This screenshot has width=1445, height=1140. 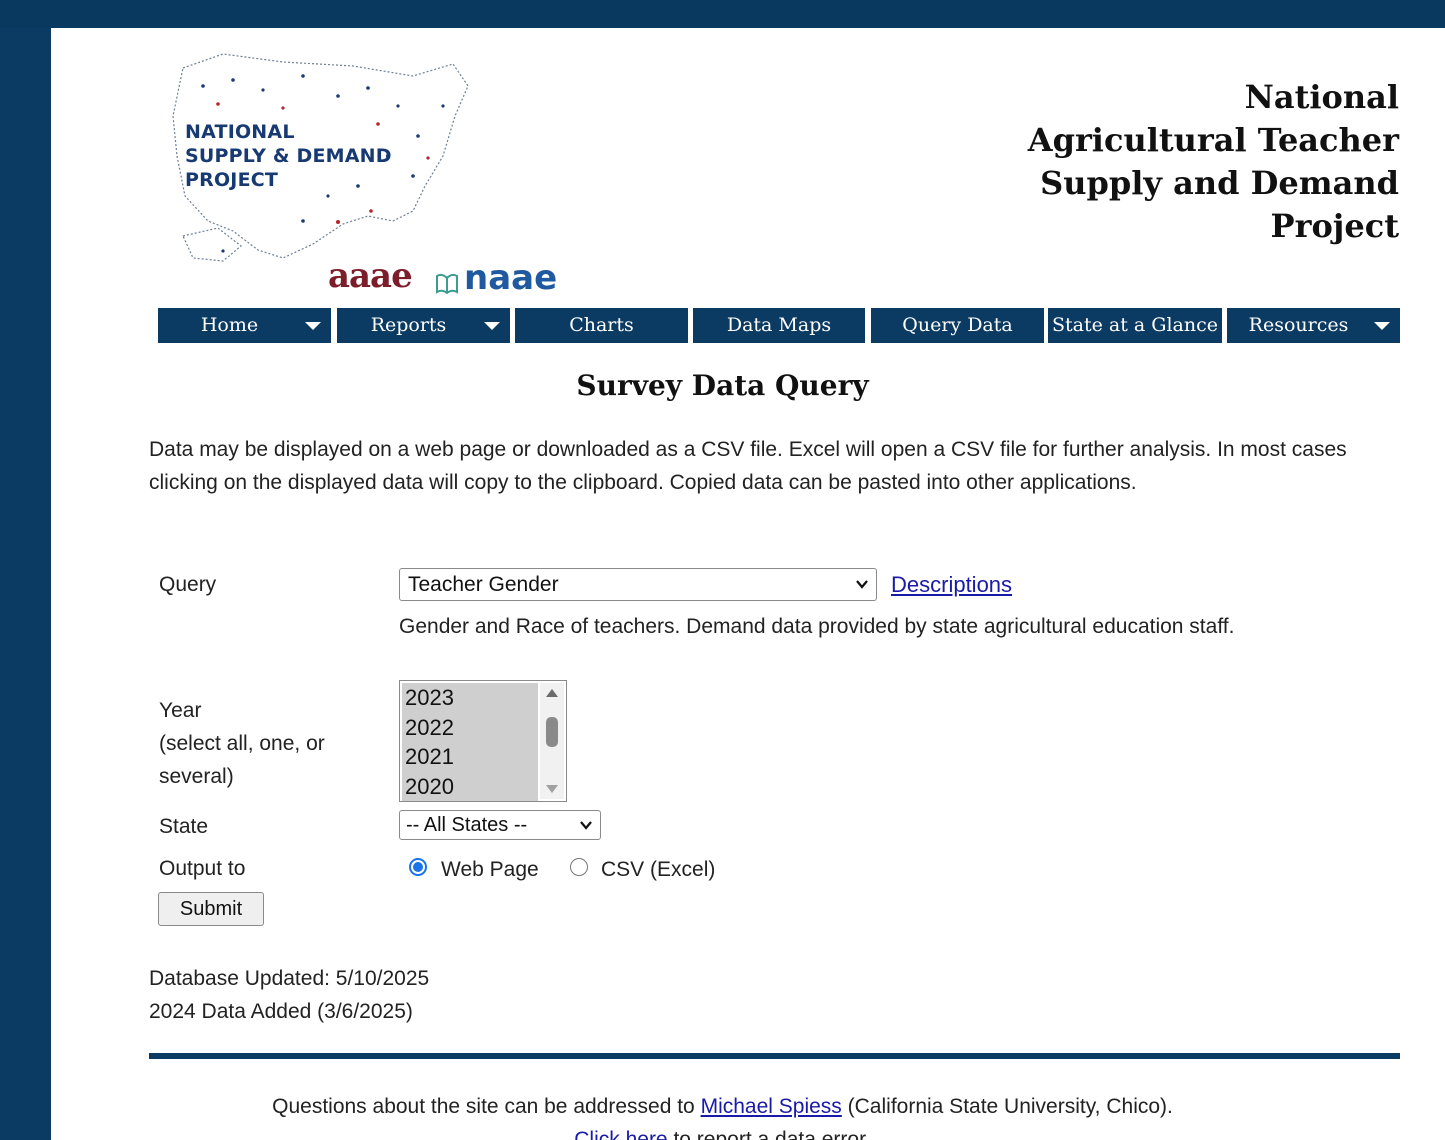 I want to click on footer-divider, so click(x=774, y=1056).